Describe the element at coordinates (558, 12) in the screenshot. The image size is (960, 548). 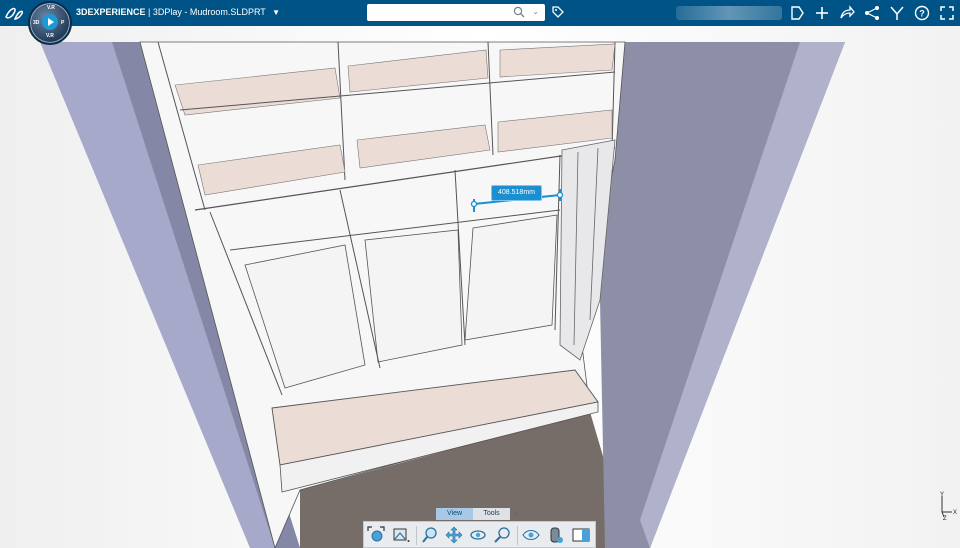
I see `tag-icon` at that location.